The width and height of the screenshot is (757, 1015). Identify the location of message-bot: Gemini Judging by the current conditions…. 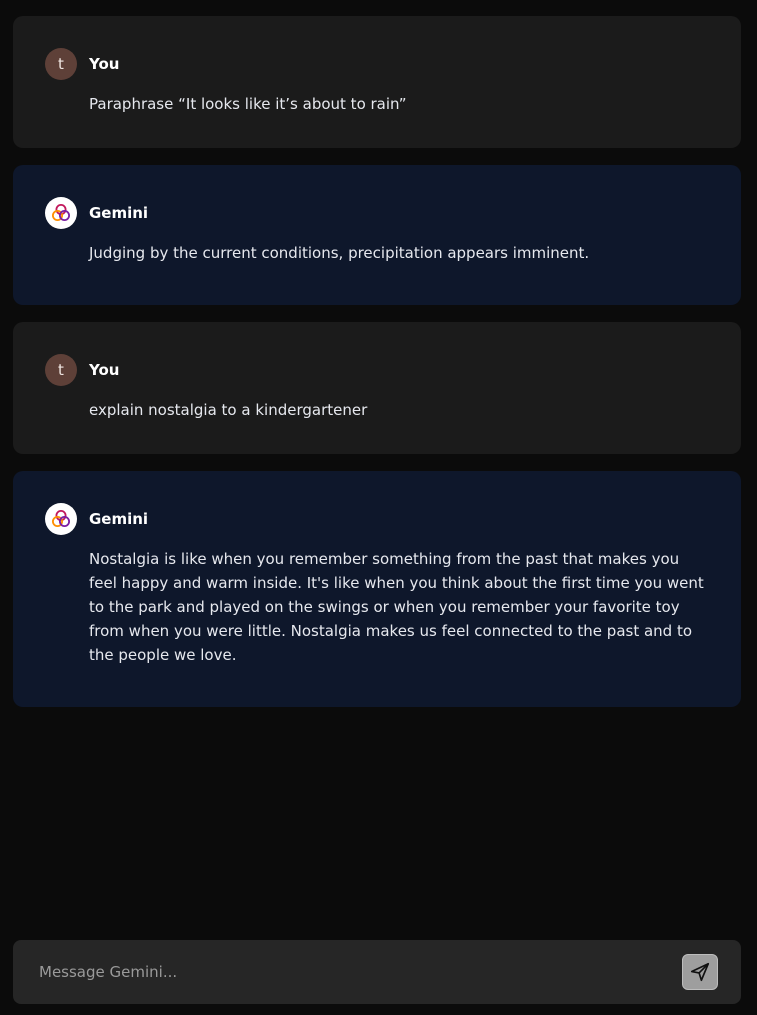
(377, 235).